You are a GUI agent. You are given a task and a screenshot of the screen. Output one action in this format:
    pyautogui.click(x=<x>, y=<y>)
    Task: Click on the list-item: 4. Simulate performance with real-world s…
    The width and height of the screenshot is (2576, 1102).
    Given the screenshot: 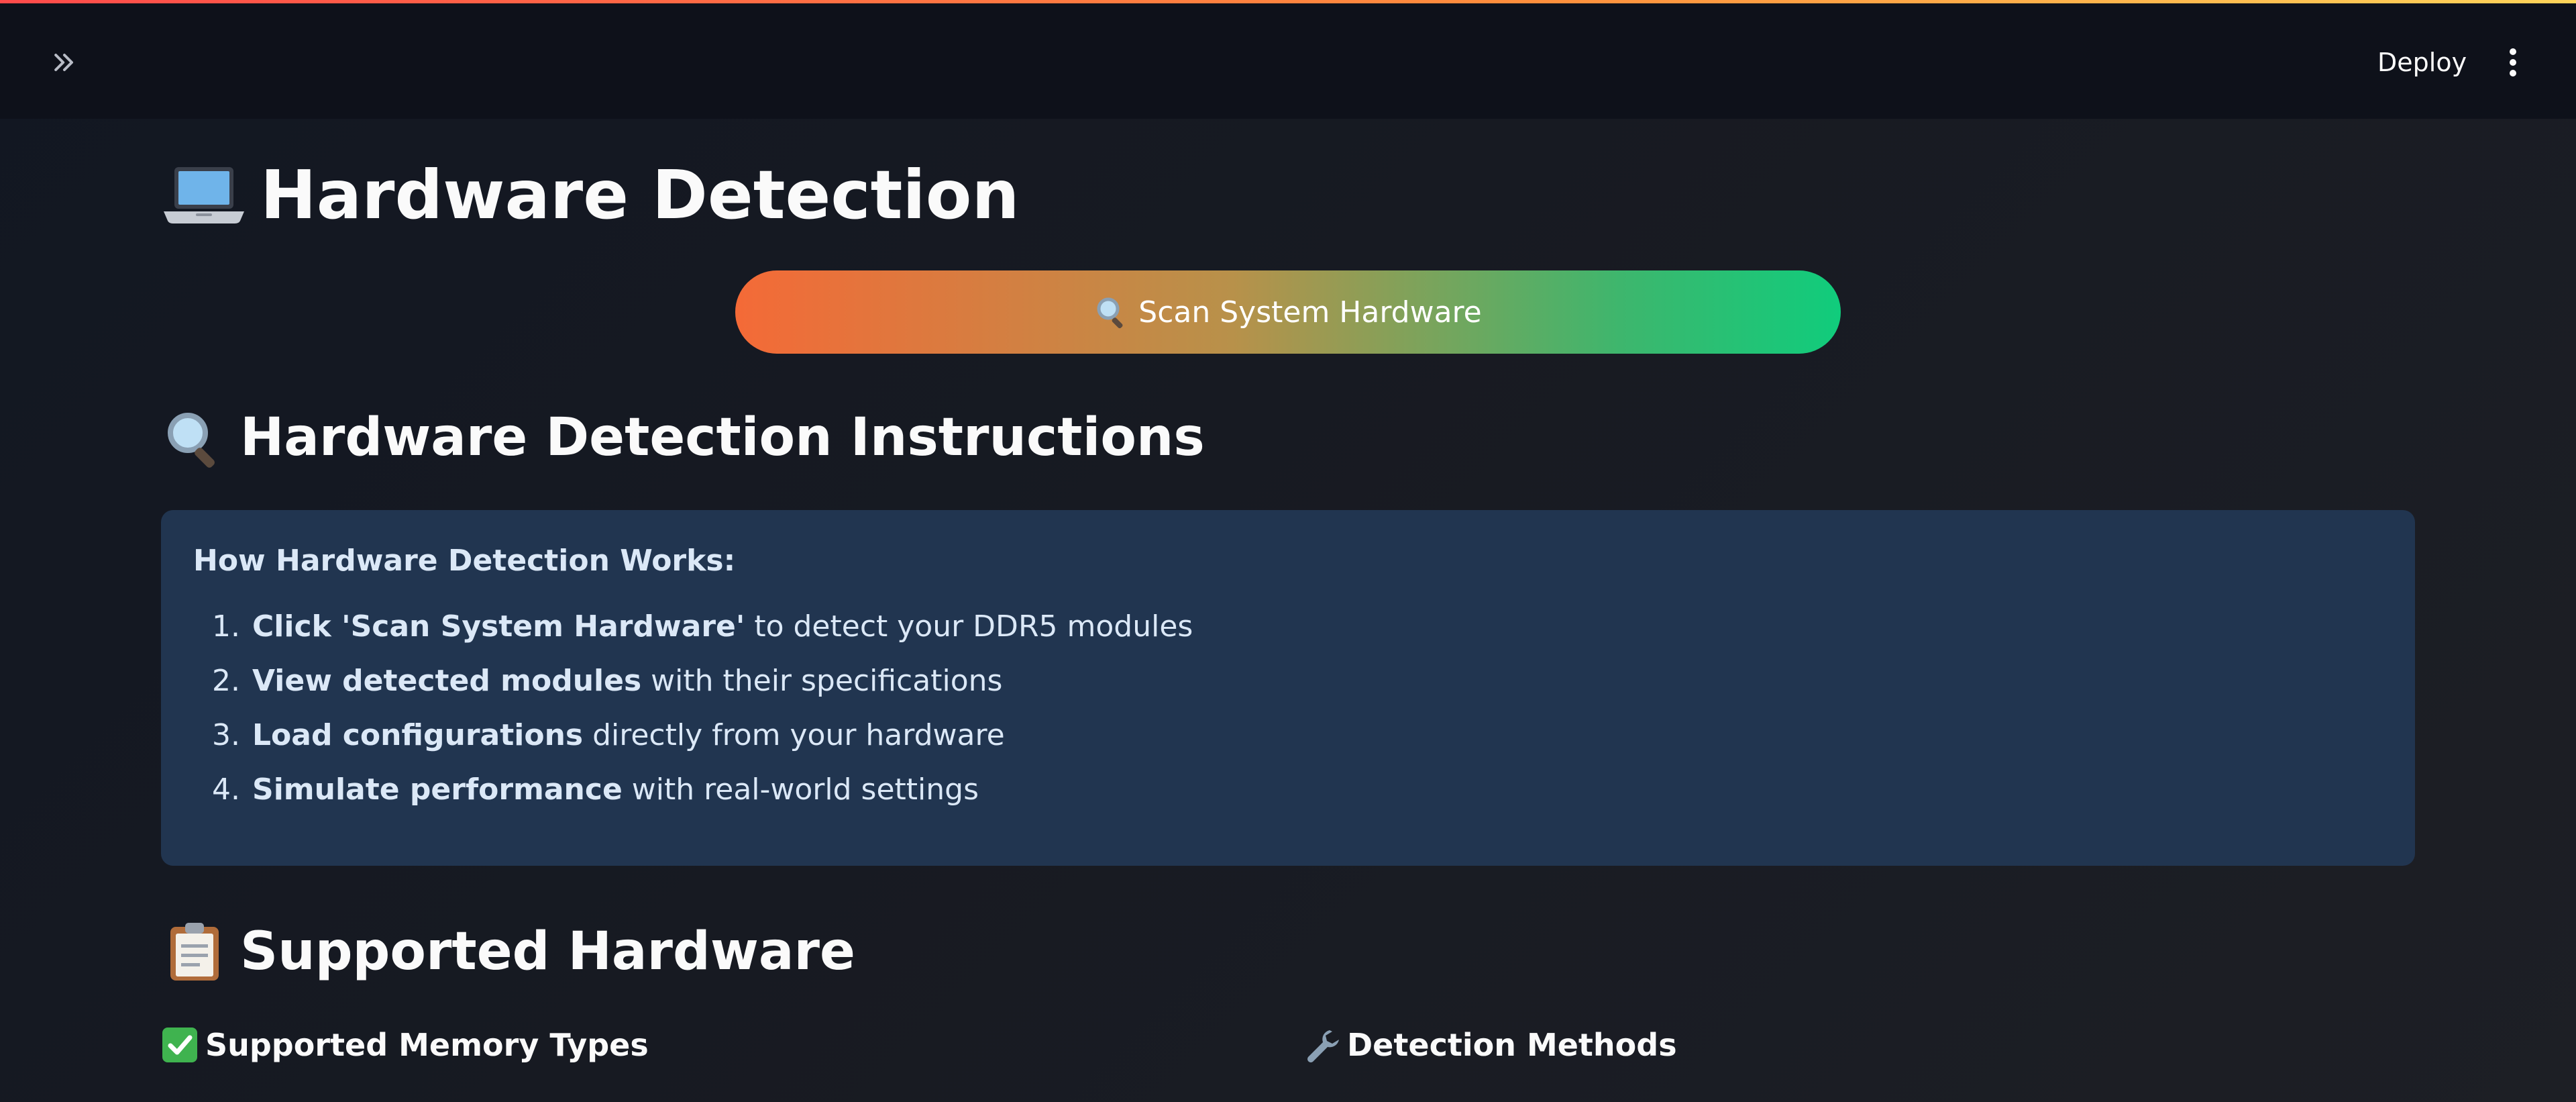 What is the action you would take?
    pyautogui.click(x=1288, y=790)
    